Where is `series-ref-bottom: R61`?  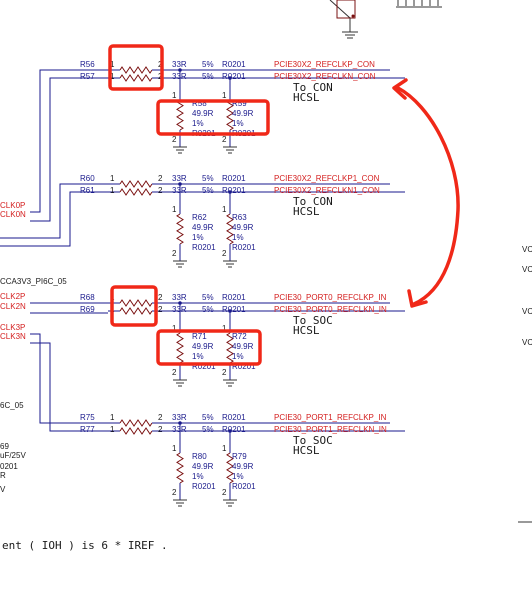
series-ref-bottom: R61 is located at coordinates (87, 190).